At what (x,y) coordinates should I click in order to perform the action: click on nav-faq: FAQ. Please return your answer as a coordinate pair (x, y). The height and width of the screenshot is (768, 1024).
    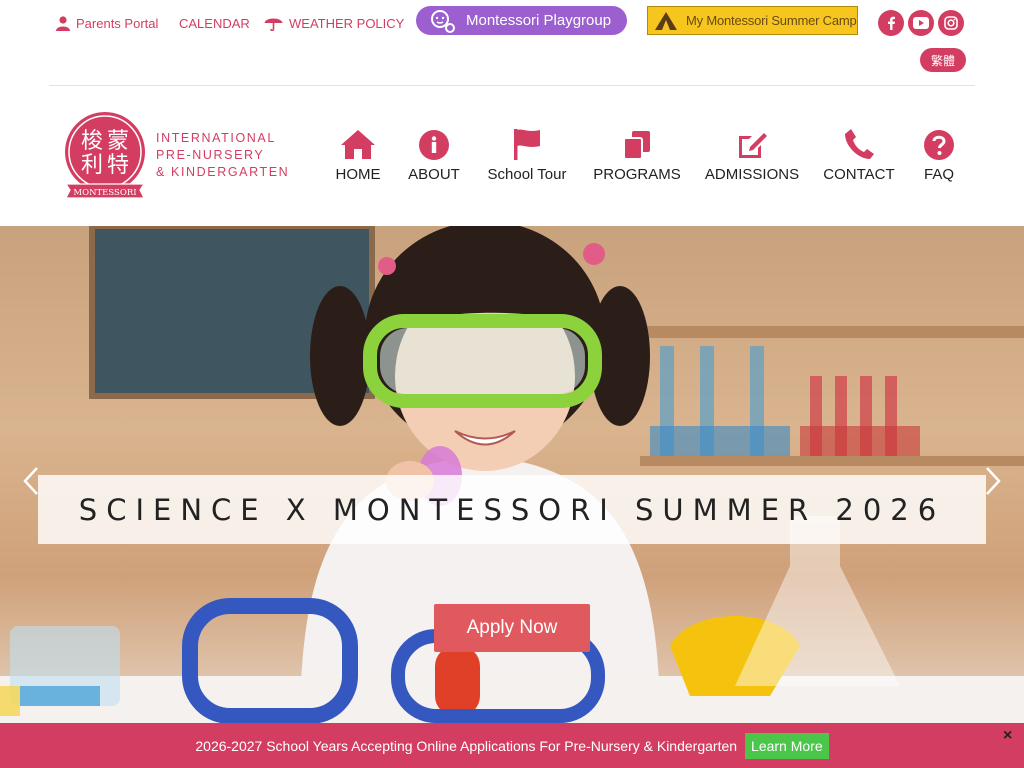
    Looking at the image, I should click on (939, 156).